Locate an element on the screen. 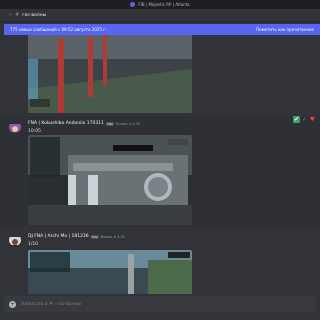 The image size is (320, 320). message-timestamp: Вчера, в 4:31 is located at coordinates (112, 236).